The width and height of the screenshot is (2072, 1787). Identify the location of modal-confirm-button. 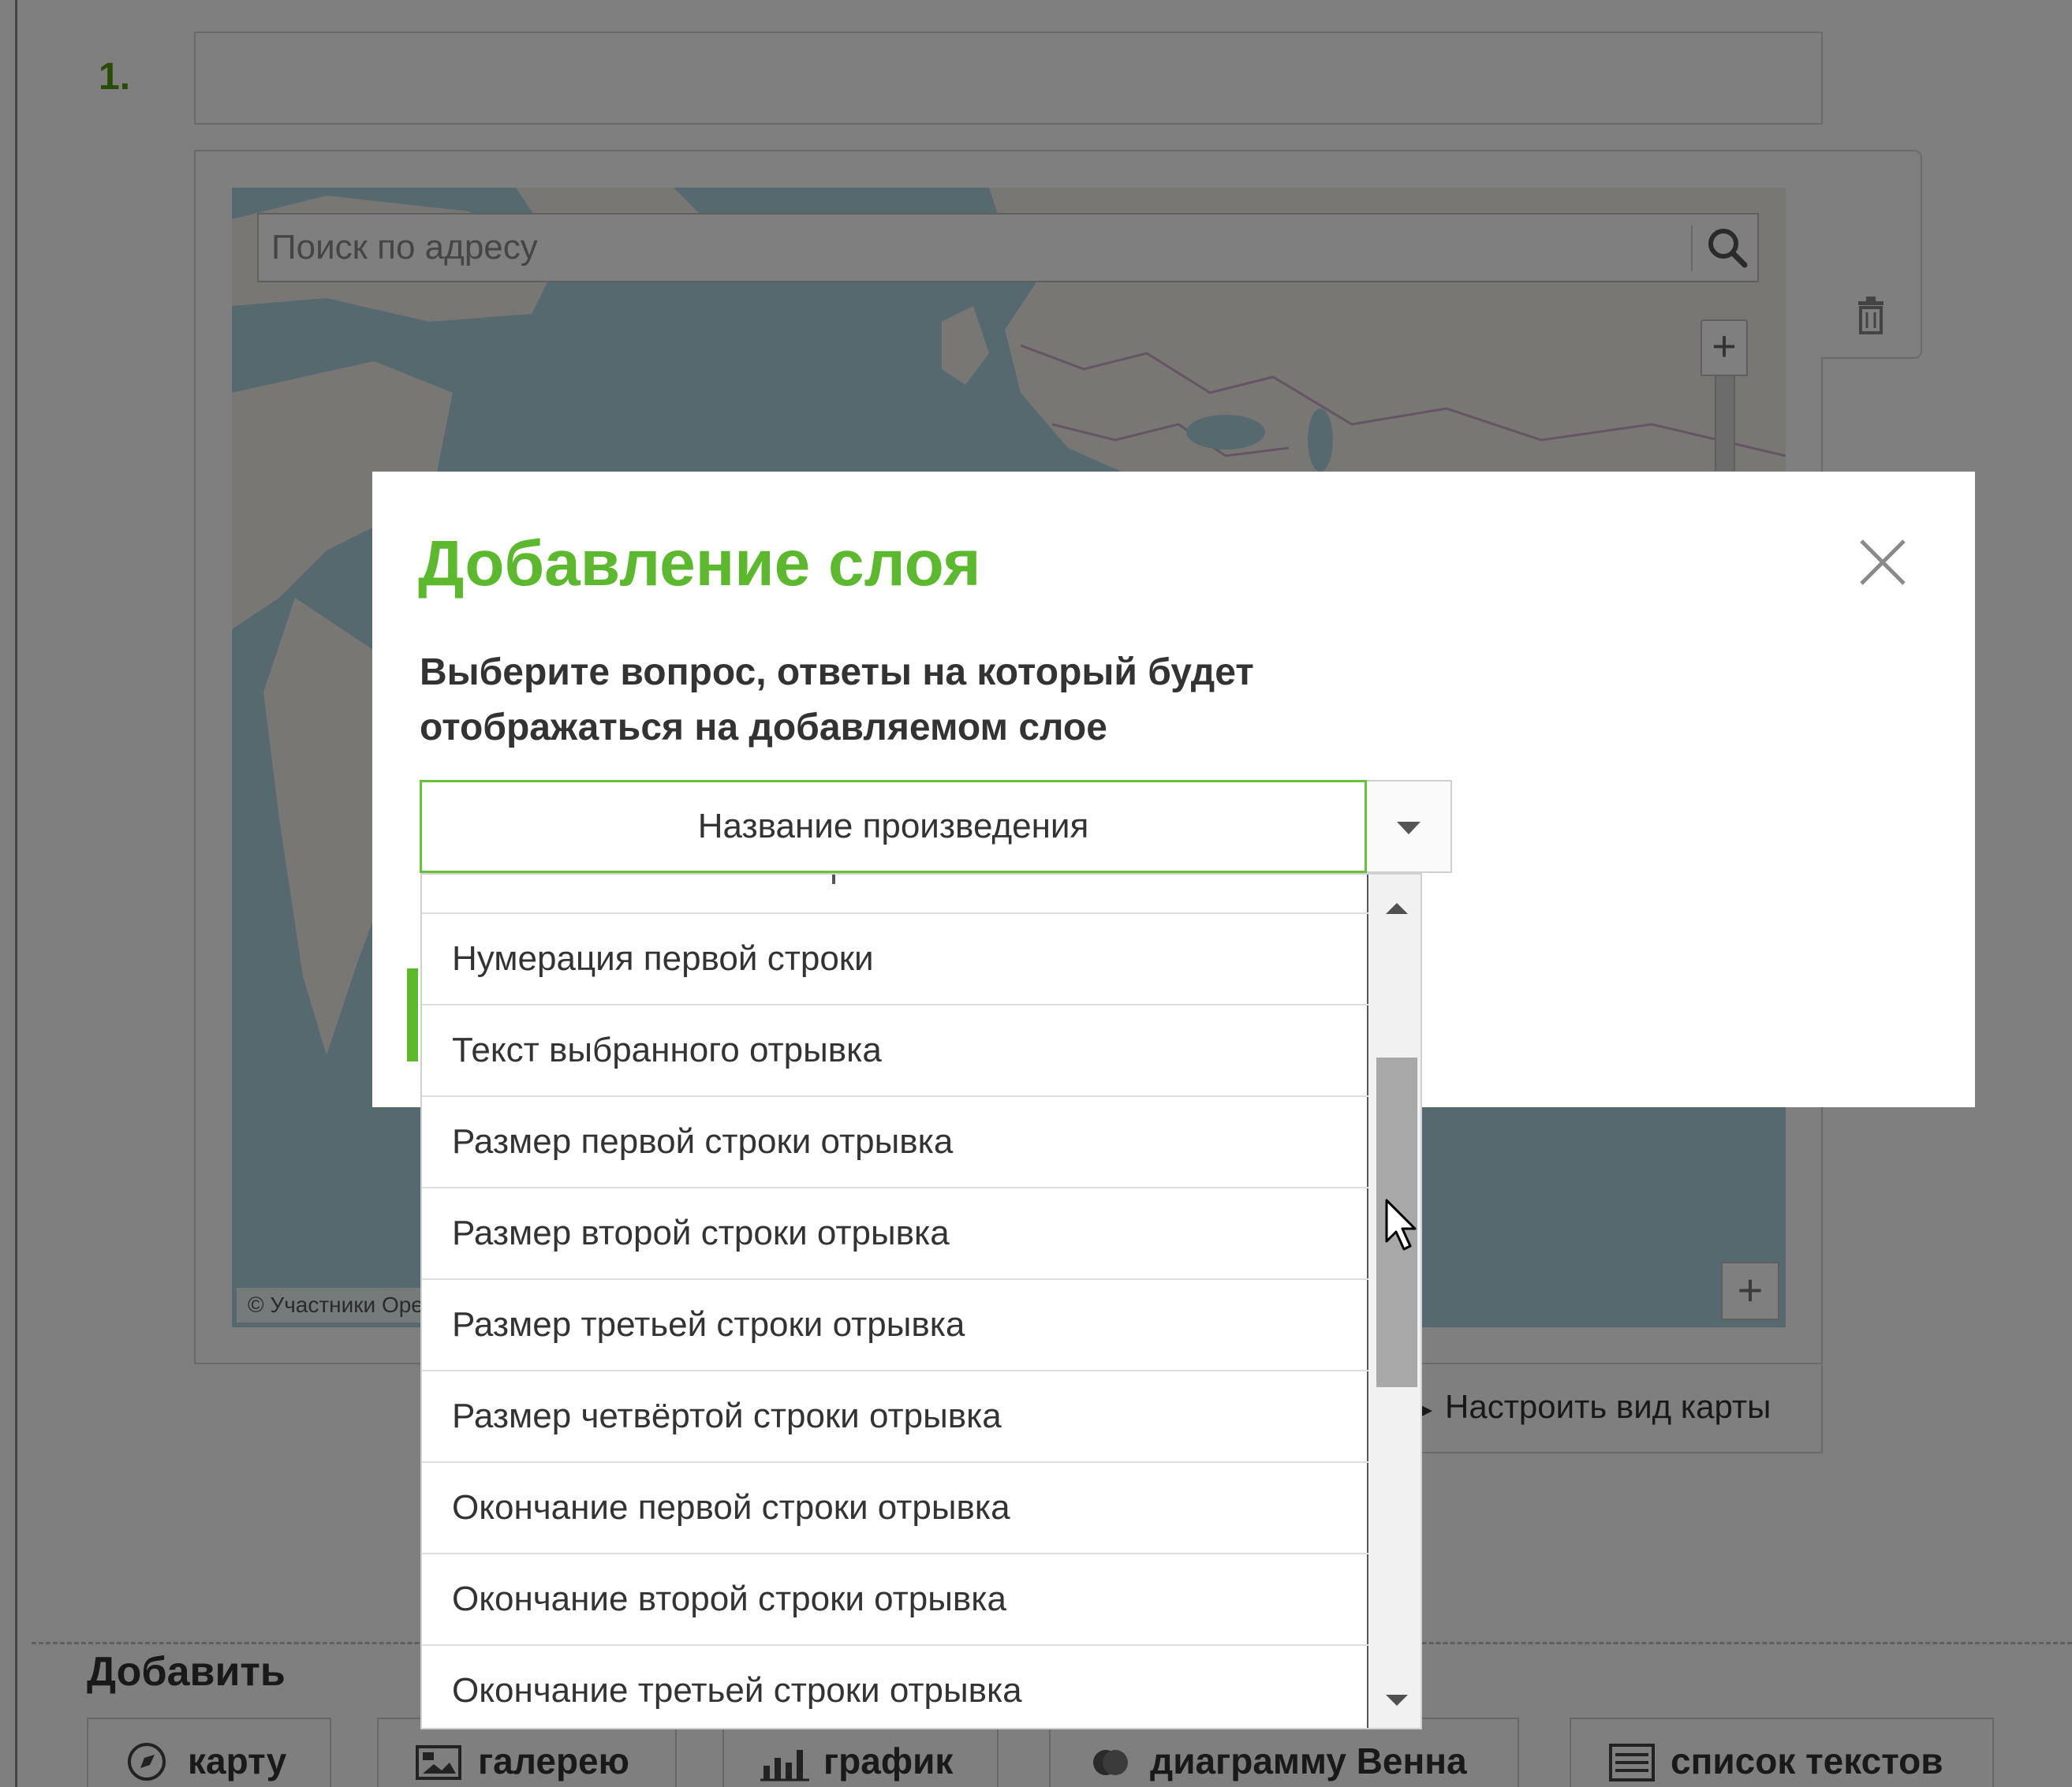
(412, 1015).